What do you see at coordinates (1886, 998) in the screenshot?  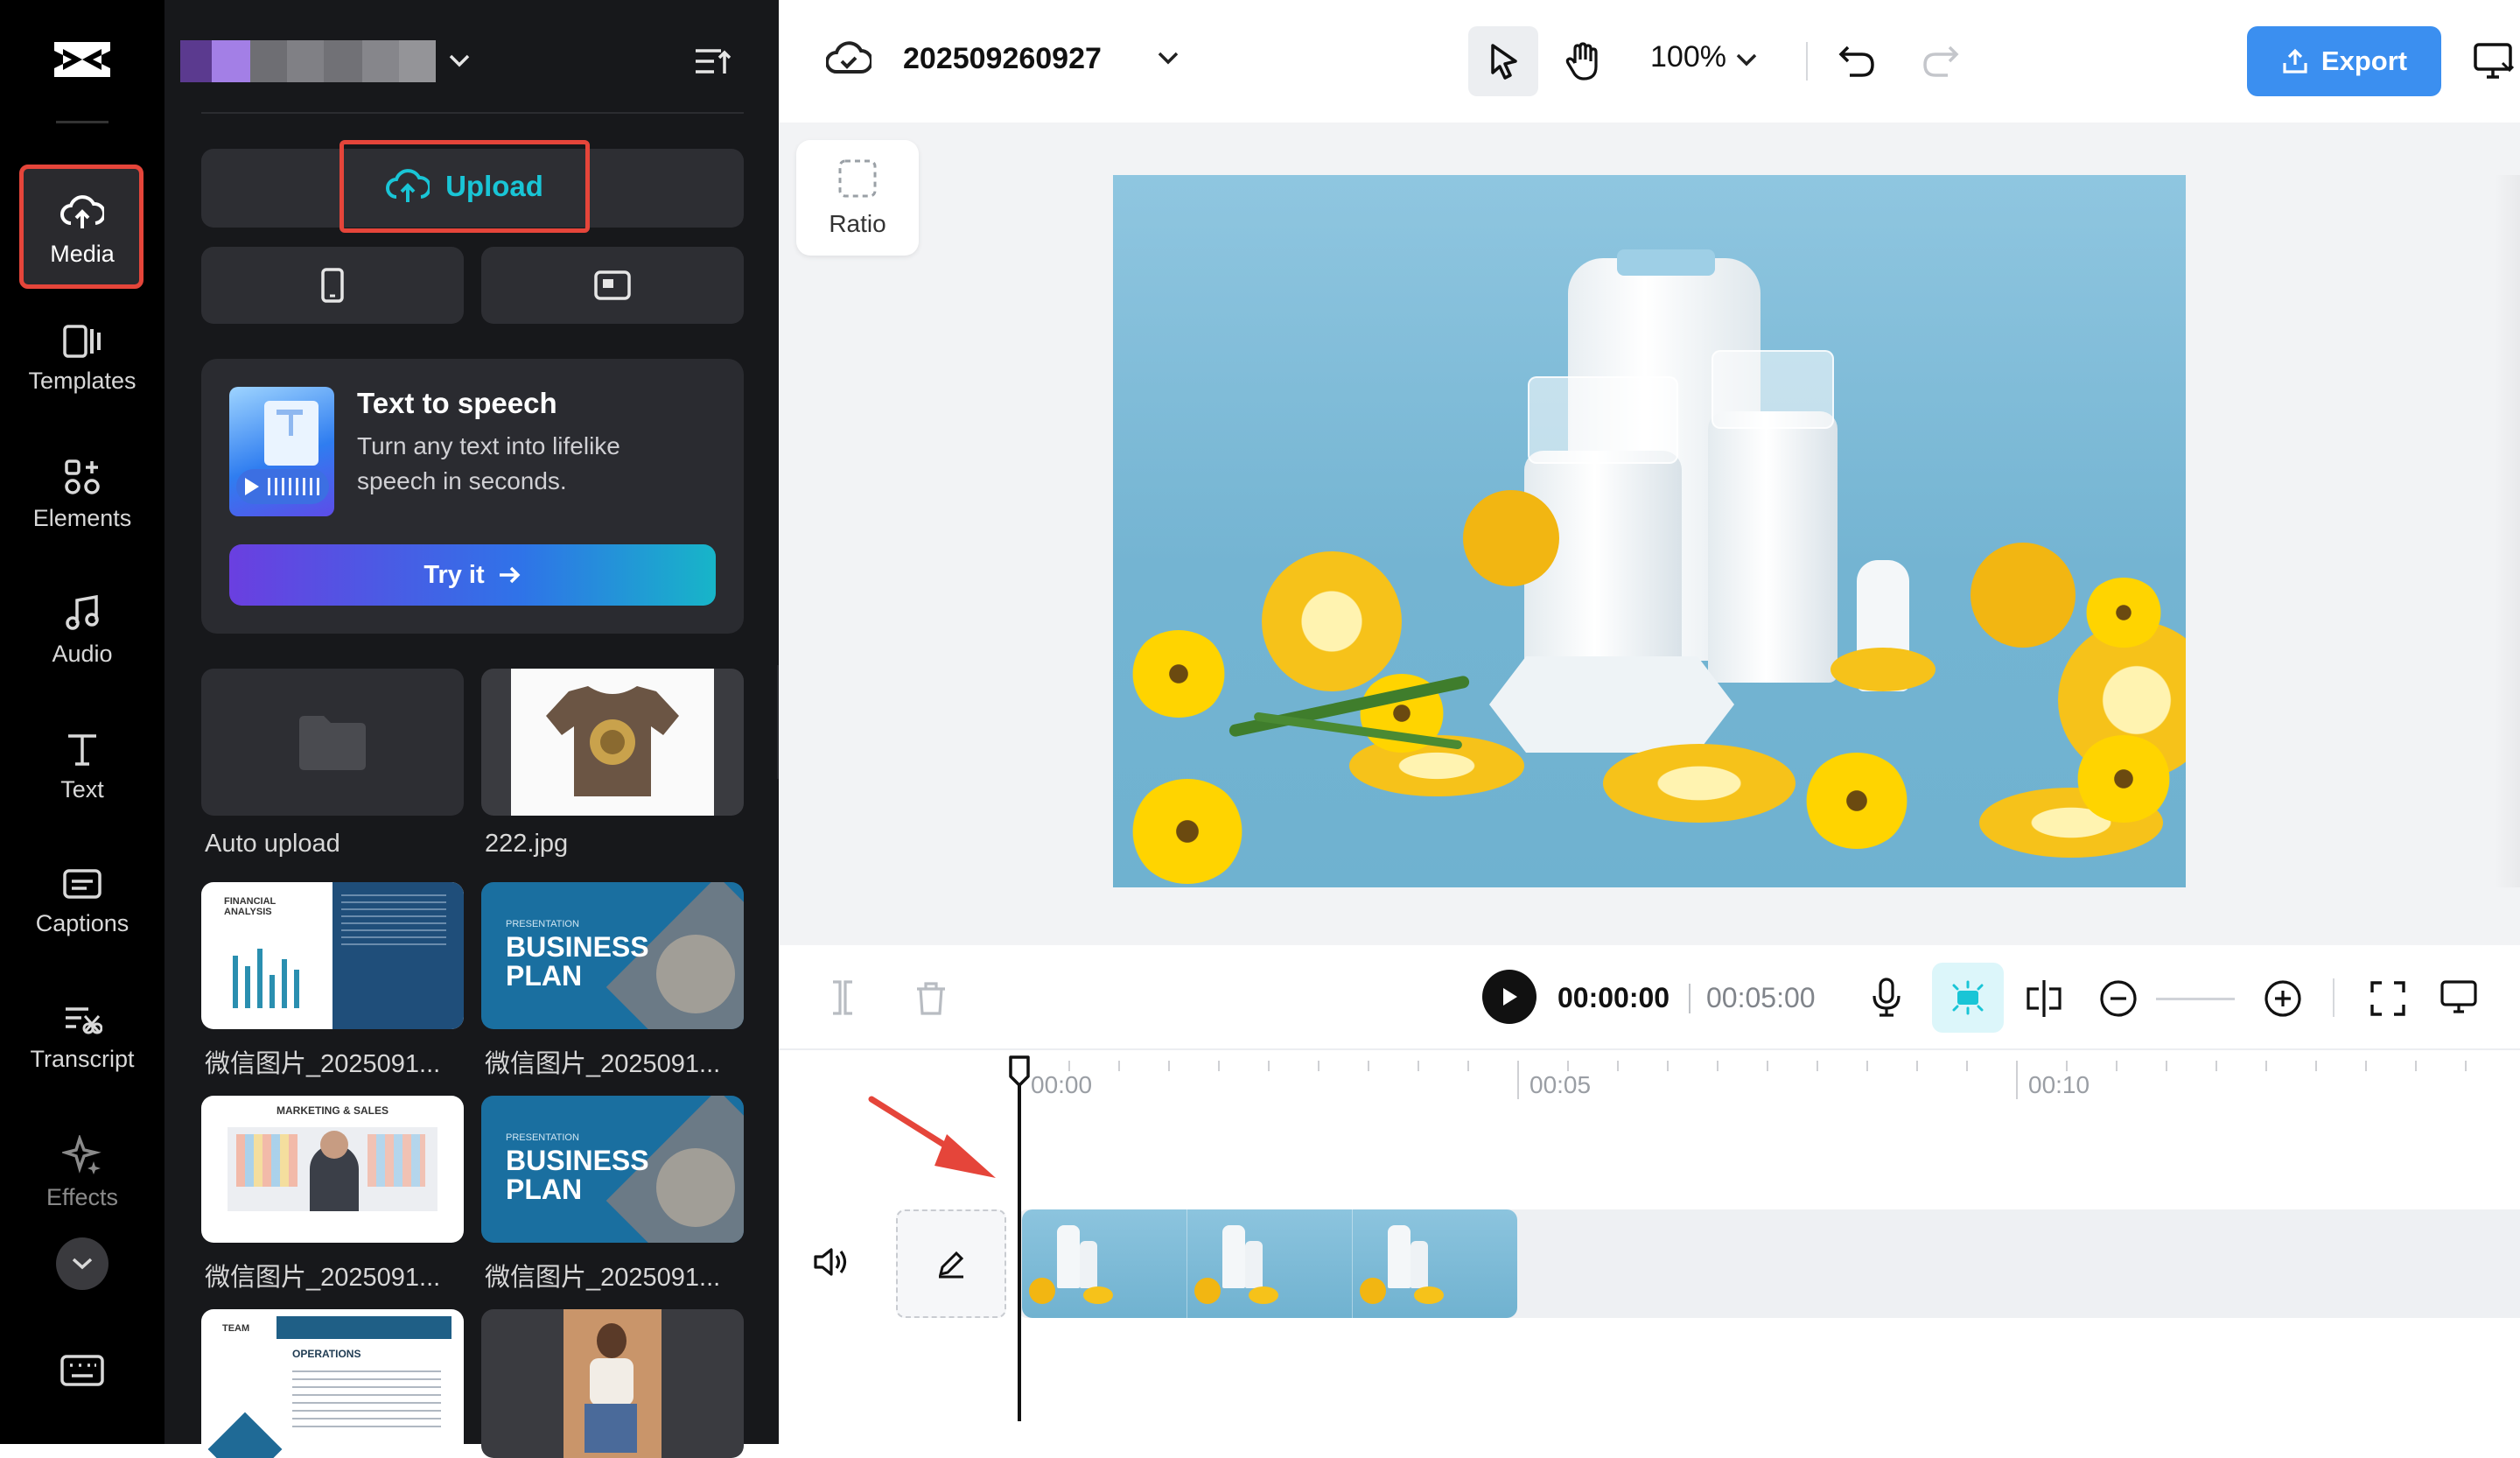 I see `microphone-icon` at bounding box center [1886, 998].